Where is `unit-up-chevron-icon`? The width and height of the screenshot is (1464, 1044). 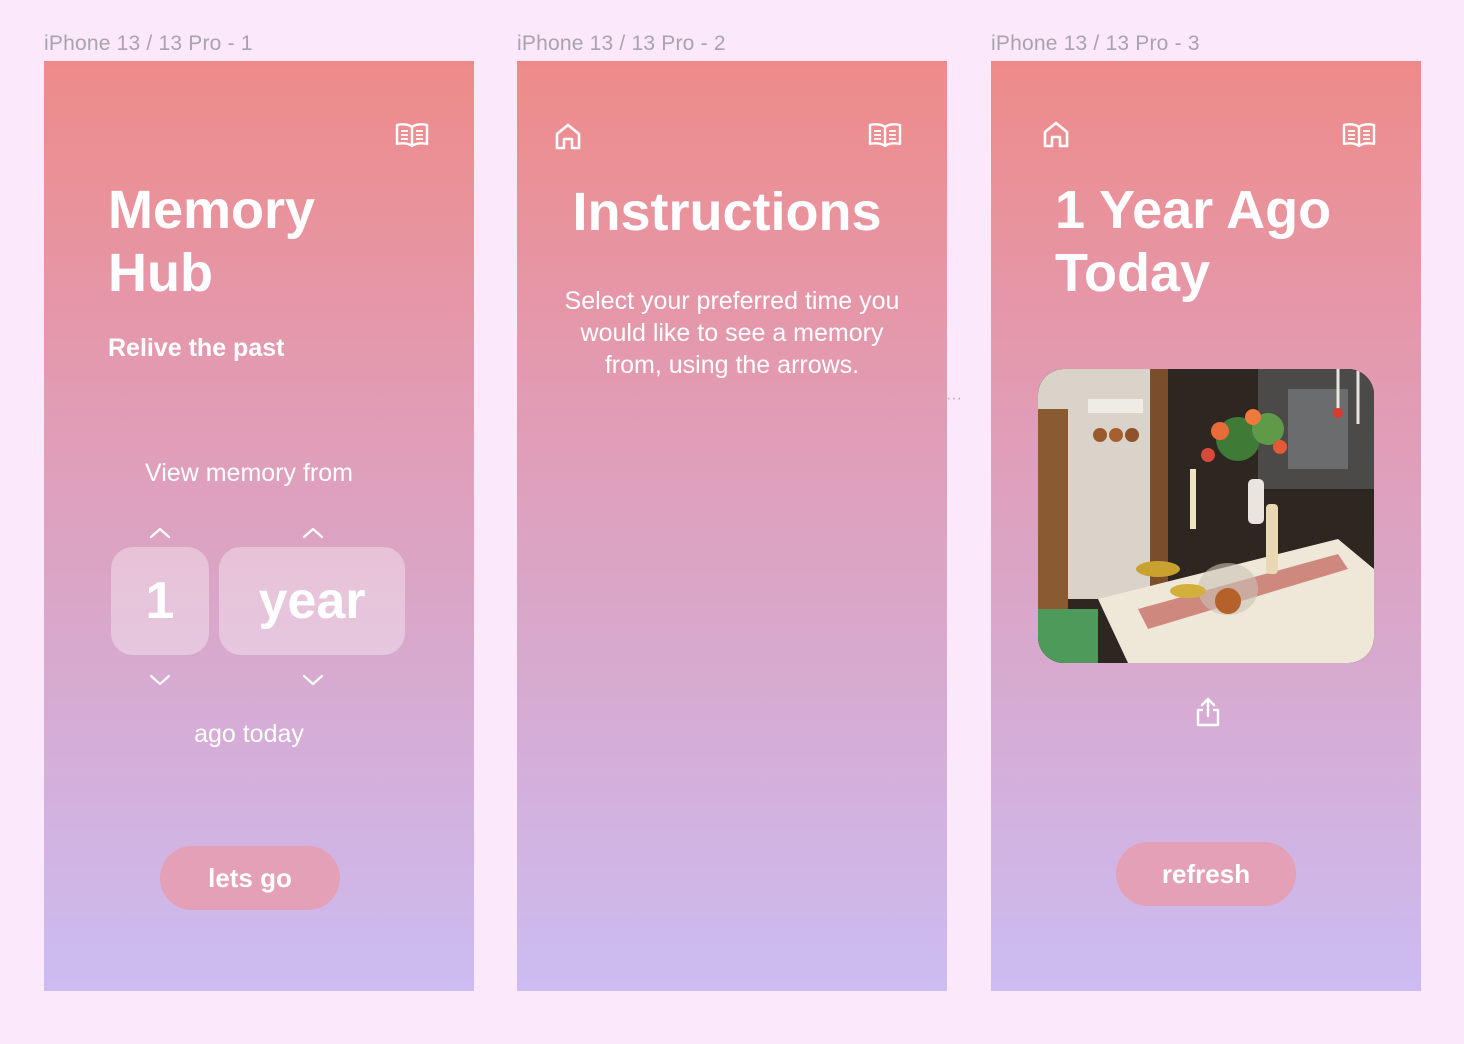 unit-up-chevron-icon is located at coordinates (313, 533).